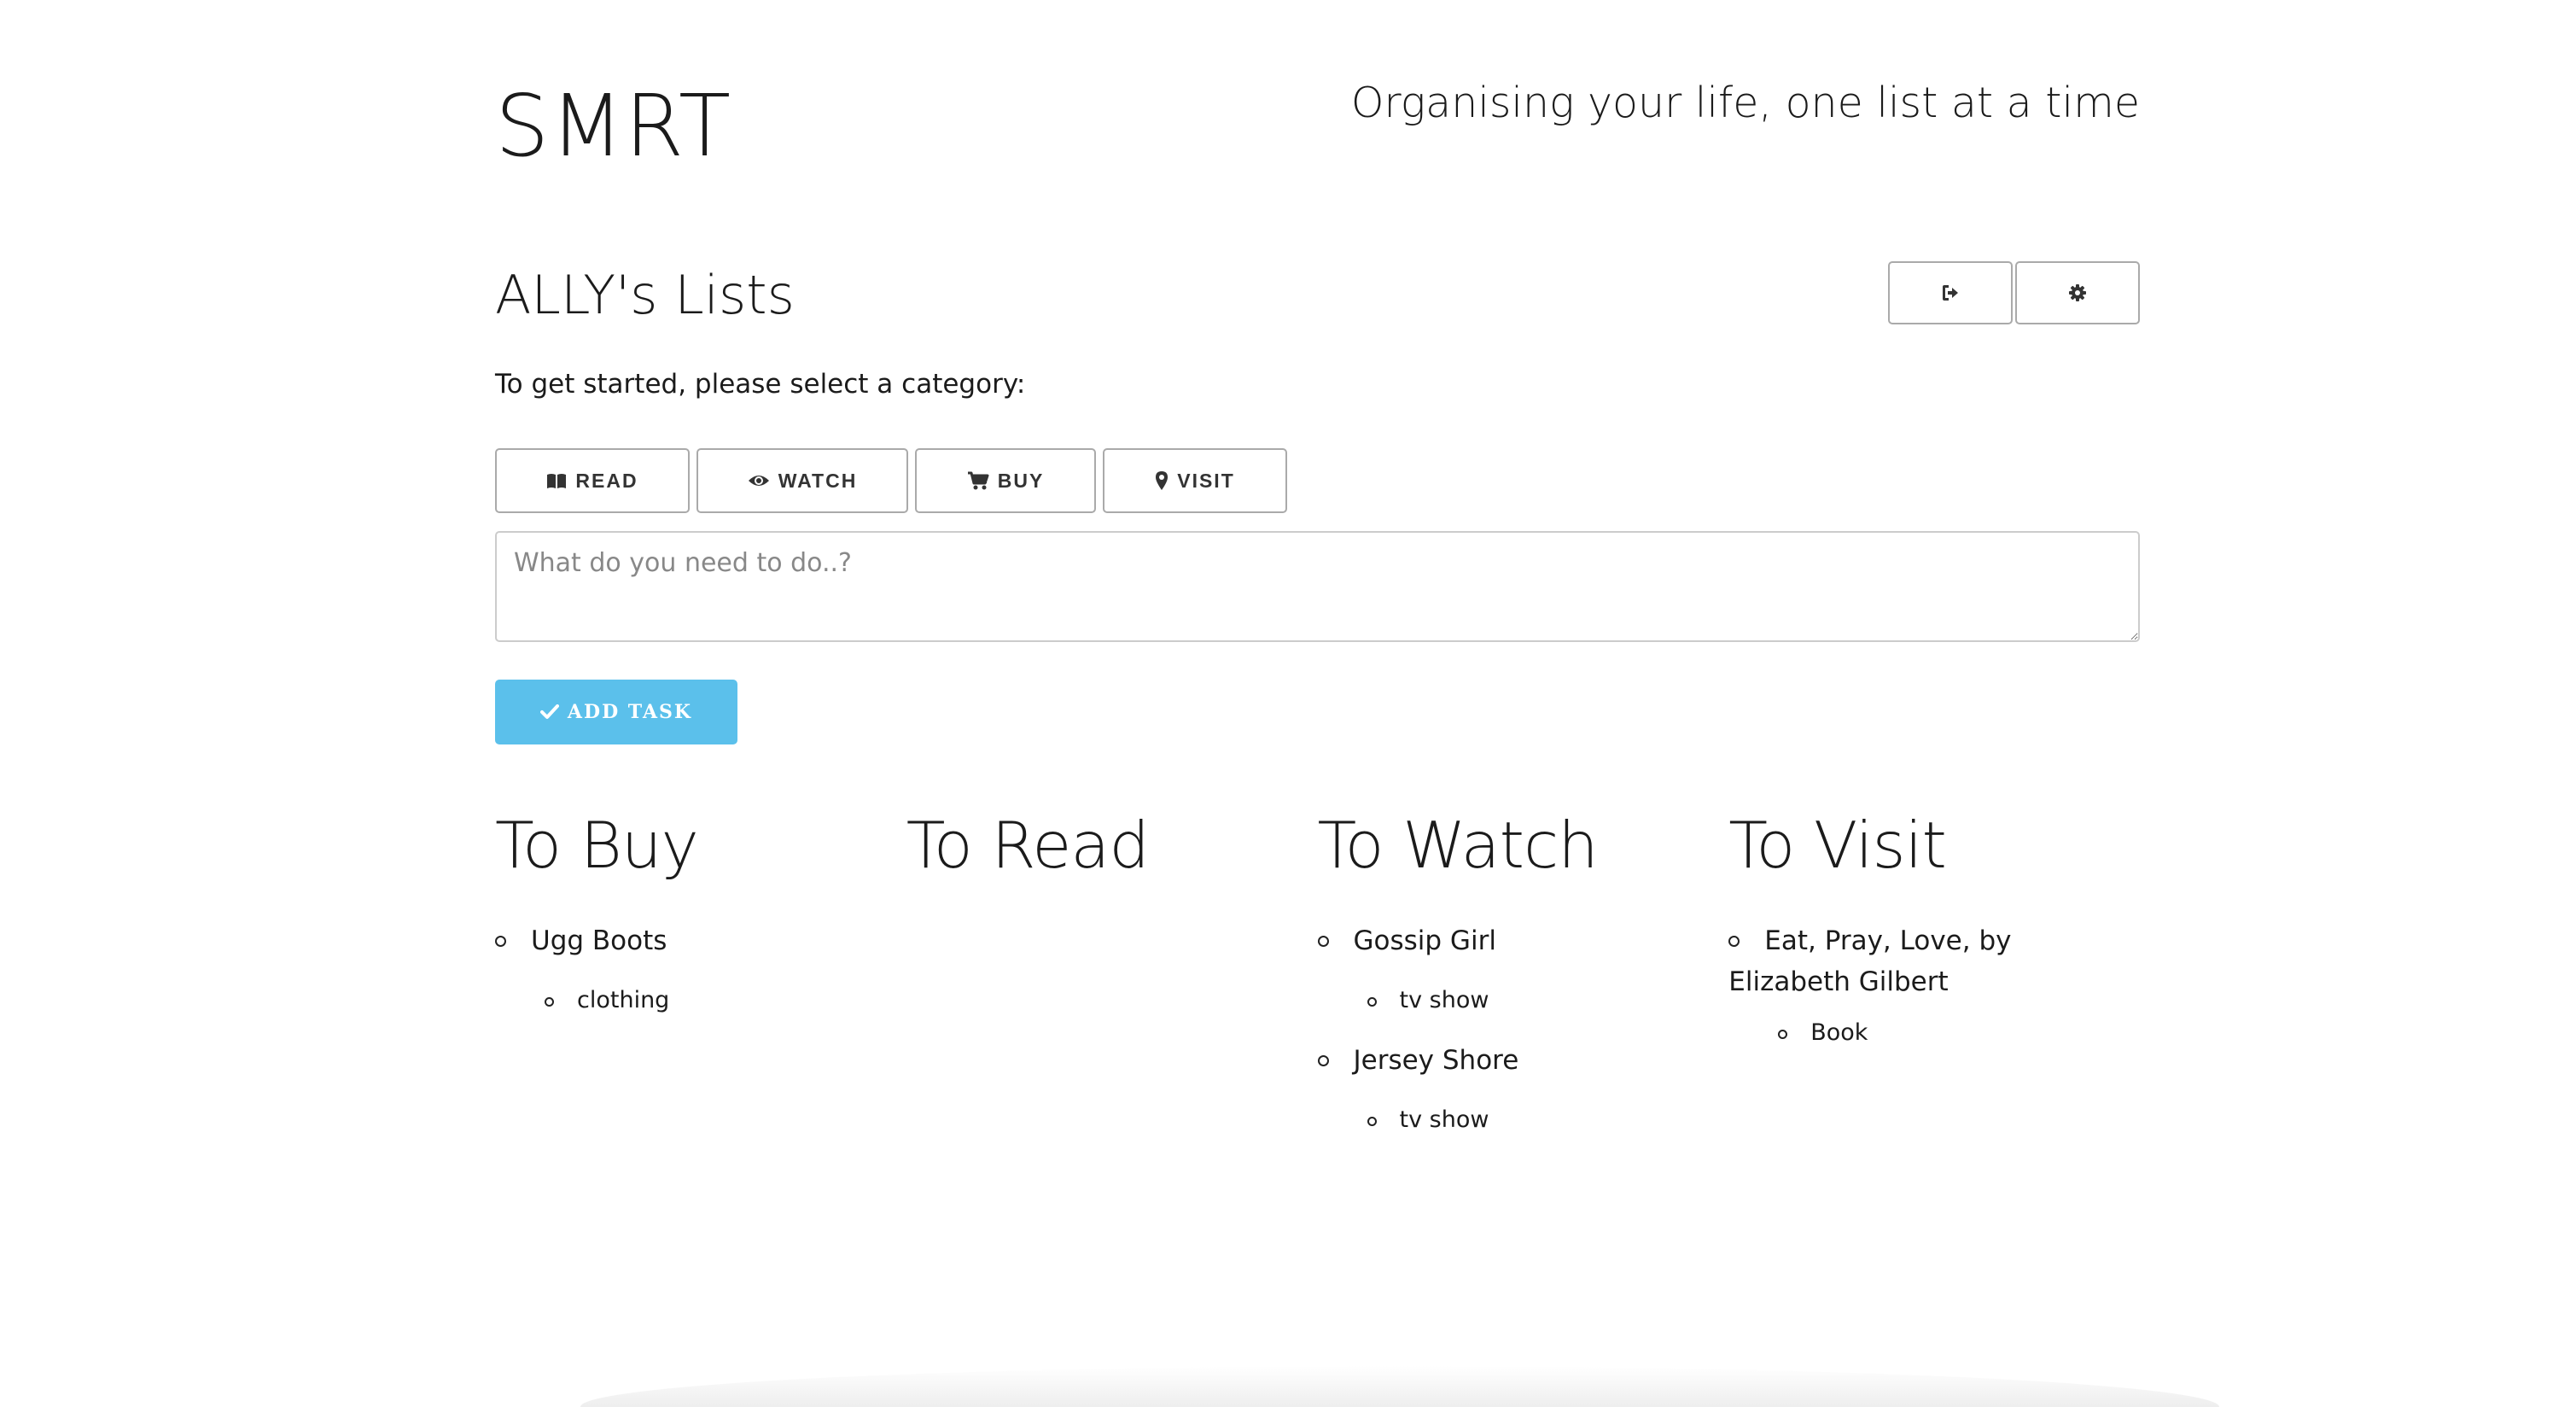  I want to click on task-tag-text: Book, so click(1839, 1032).